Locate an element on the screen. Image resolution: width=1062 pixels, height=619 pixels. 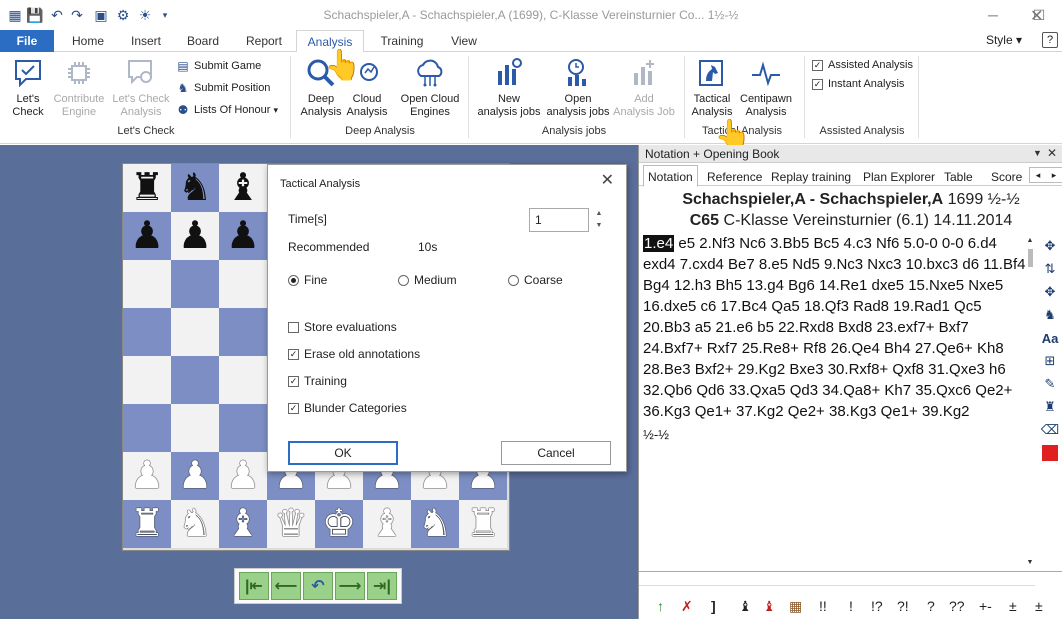
tree-icon: ⊞ is located at coordinates (1050, 361).